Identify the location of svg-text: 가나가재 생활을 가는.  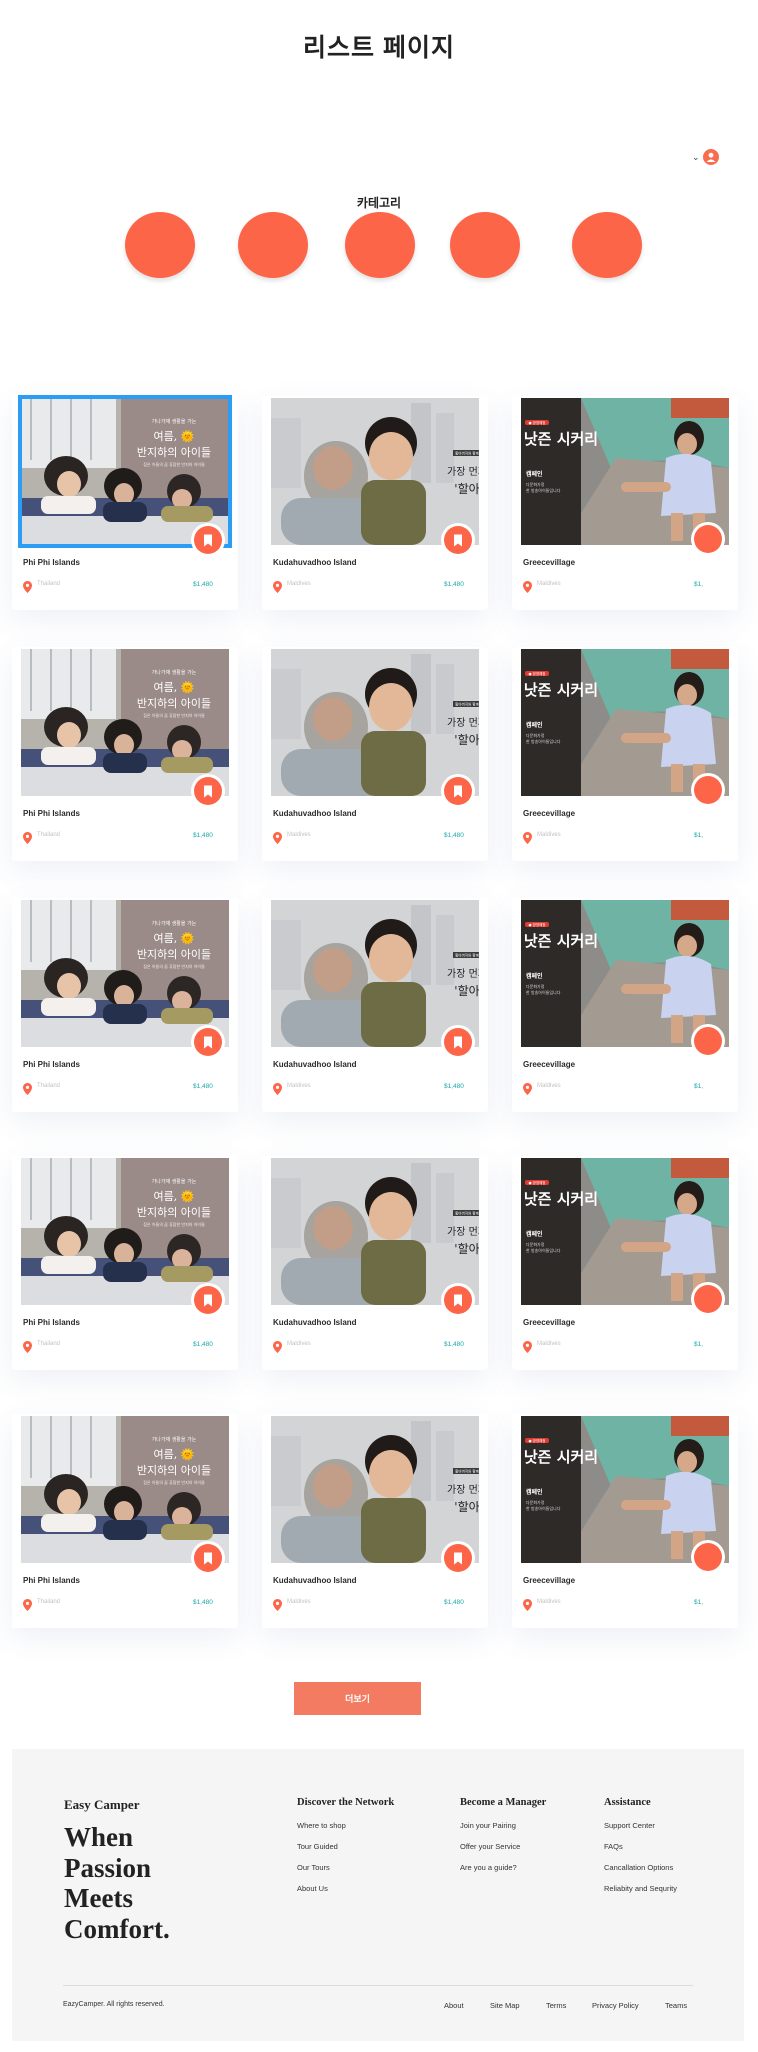
(174, 923).